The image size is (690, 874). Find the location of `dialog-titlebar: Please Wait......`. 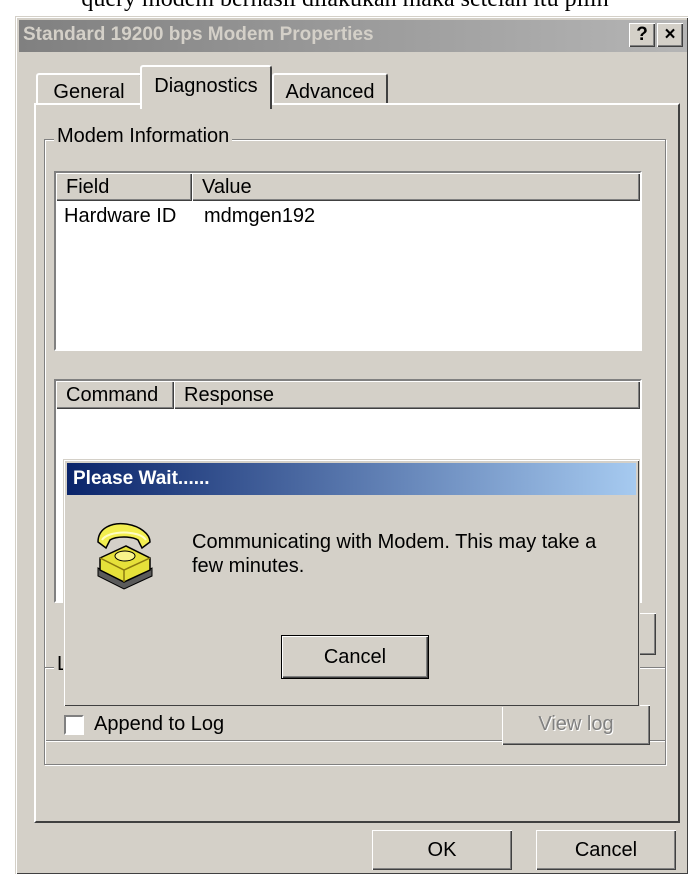

dialog-titlebar: Please Wait...... is located at coordinates (351, 479).